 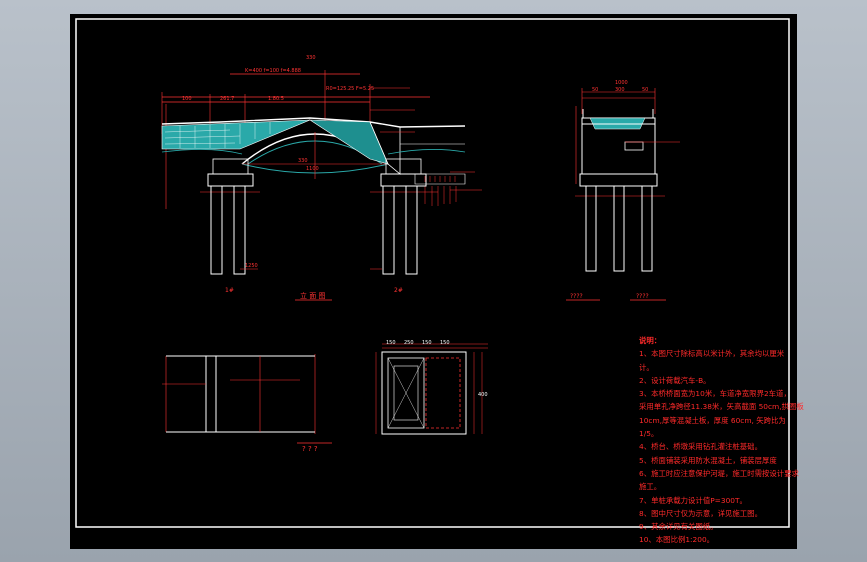 What do you see at coordinates (693, 500) in the screenshot?
I see `note-line: 7、单桩承载力设计值P=300T。` at bounding box center [693, 500].